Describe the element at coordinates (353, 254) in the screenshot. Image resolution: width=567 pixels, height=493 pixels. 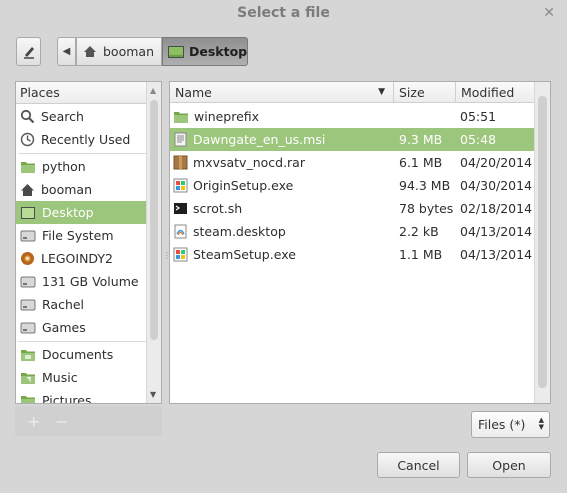
I see `table-row: SteamSetup.exe 1.1 MB 04/13/2014` at that location.